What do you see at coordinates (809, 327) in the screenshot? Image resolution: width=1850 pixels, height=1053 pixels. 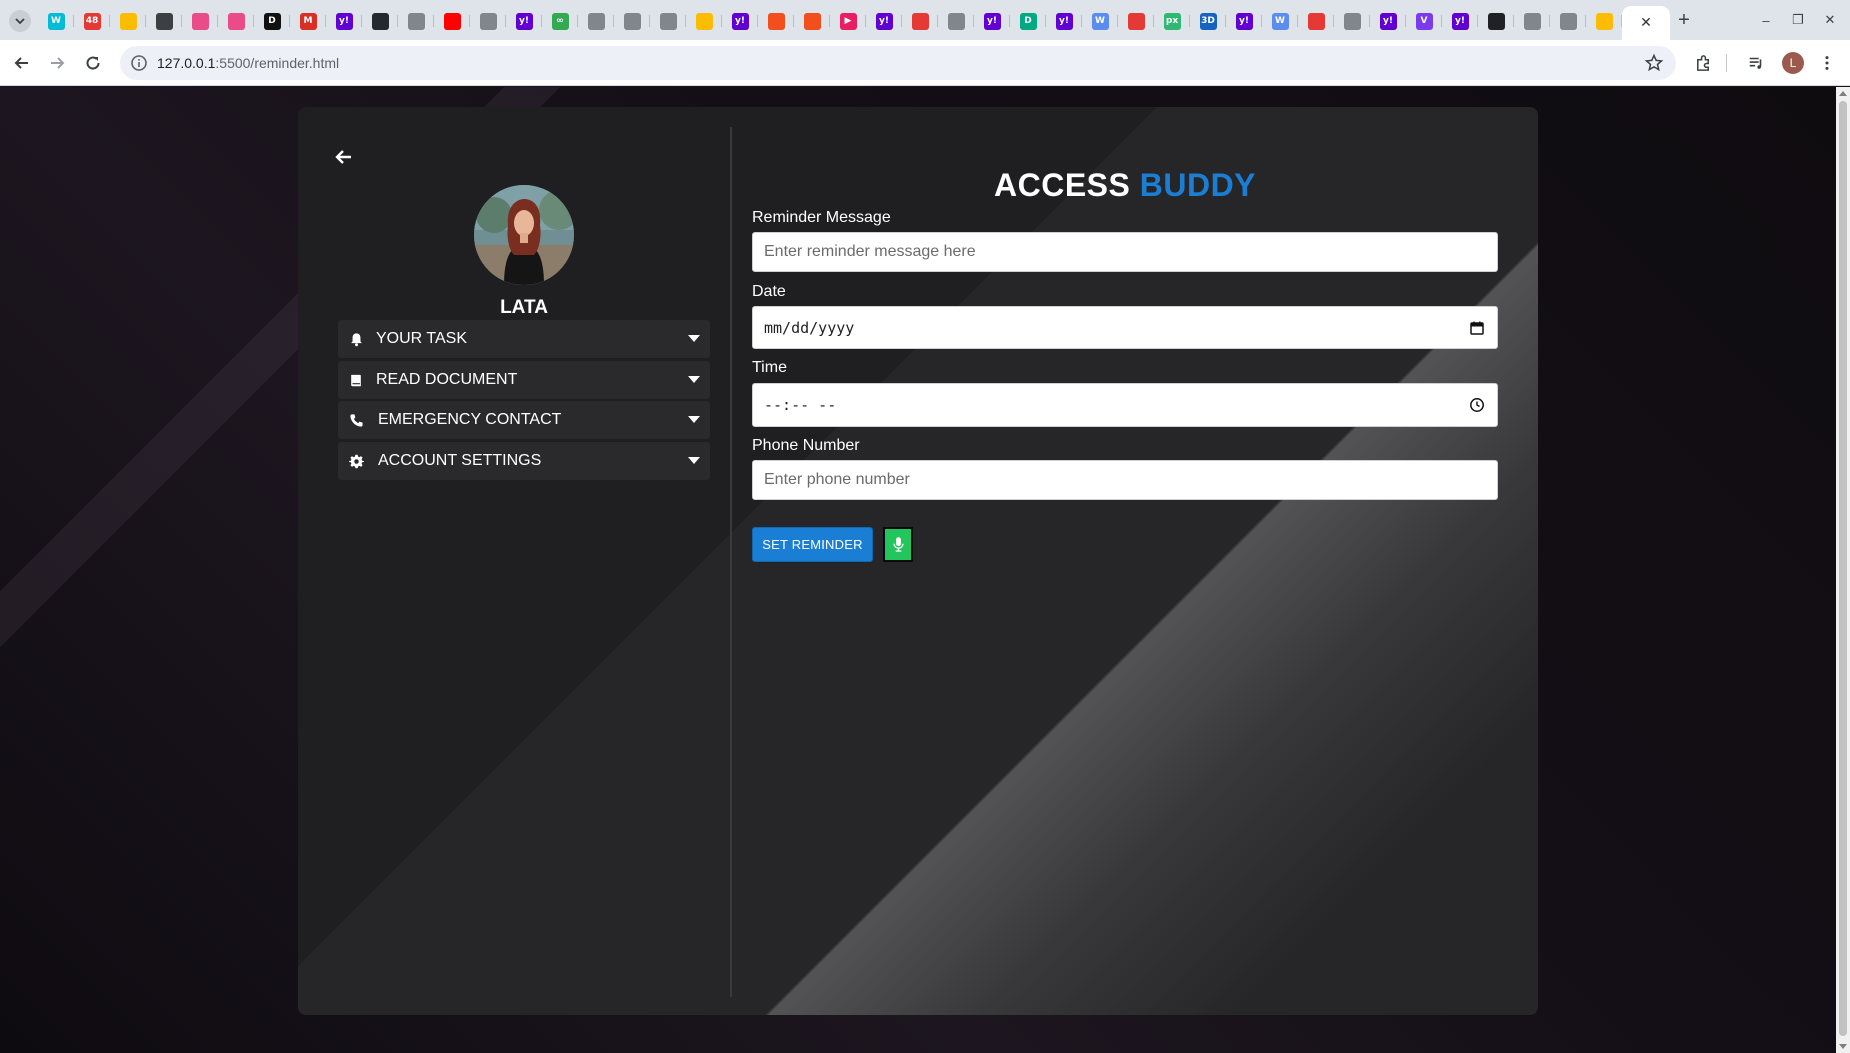 I see `date-value: mm/dd/yyyy` at bounding box center [809, 327].